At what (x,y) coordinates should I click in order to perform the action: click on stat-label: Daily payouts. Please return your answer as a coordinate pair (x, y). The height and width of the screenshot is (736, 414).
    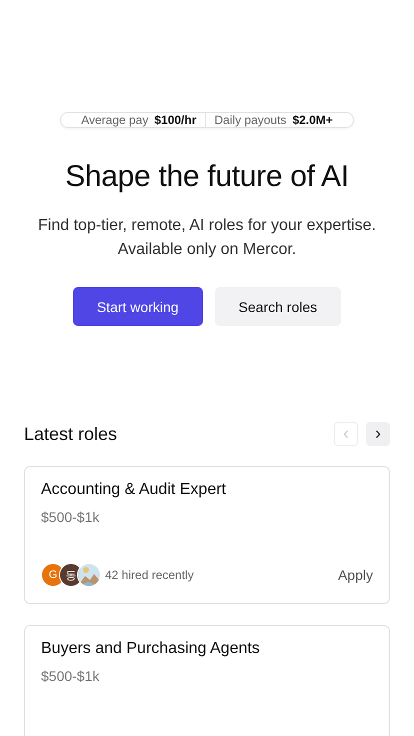
    Looking at the image, I should click on (250, 120).